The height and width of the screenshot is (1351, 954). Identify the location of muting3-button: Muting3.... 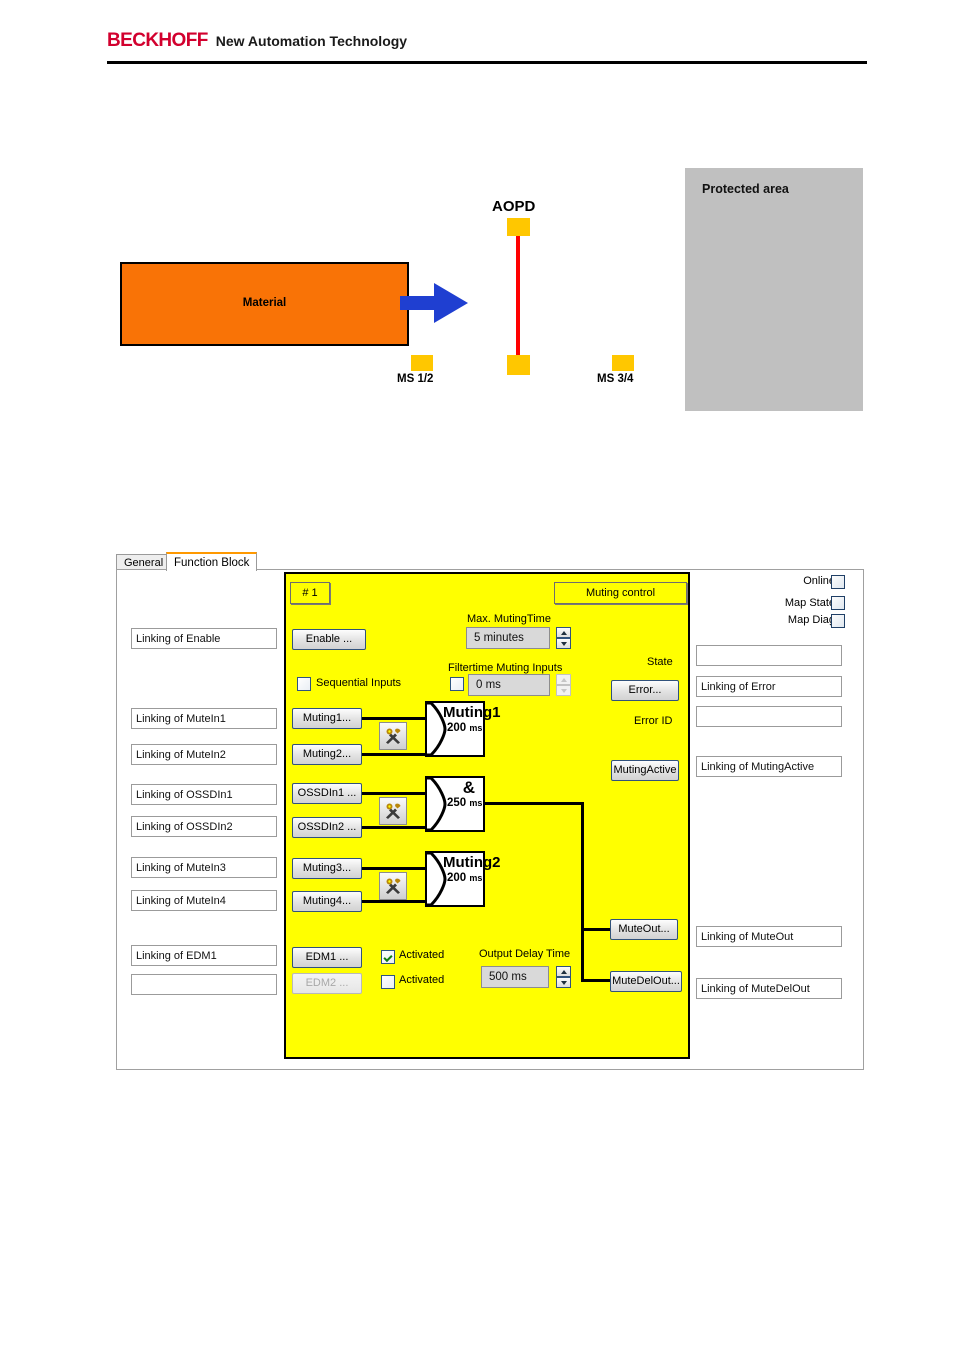
(327, 868).